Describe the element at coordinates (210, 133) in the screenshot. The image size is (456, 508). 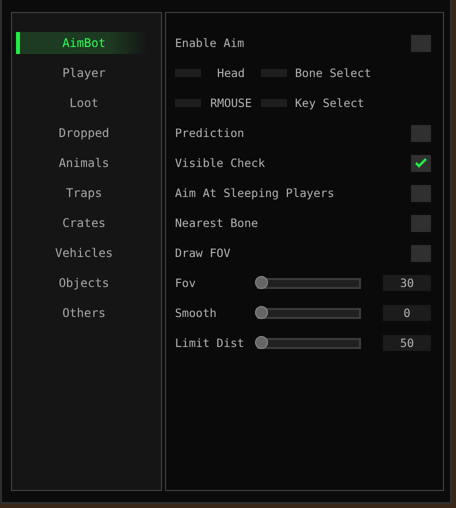
I see `setting-label: Prediction` at that location.